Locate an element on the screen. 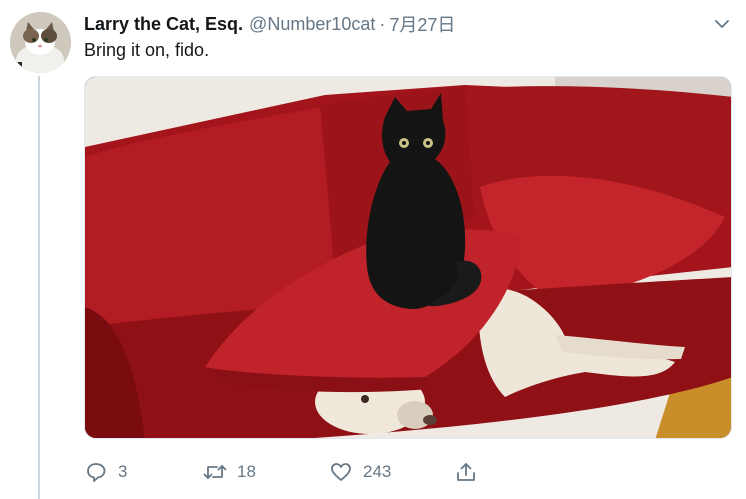 The image size is (746, 499). thread-line is located at coordinates (39, 287).